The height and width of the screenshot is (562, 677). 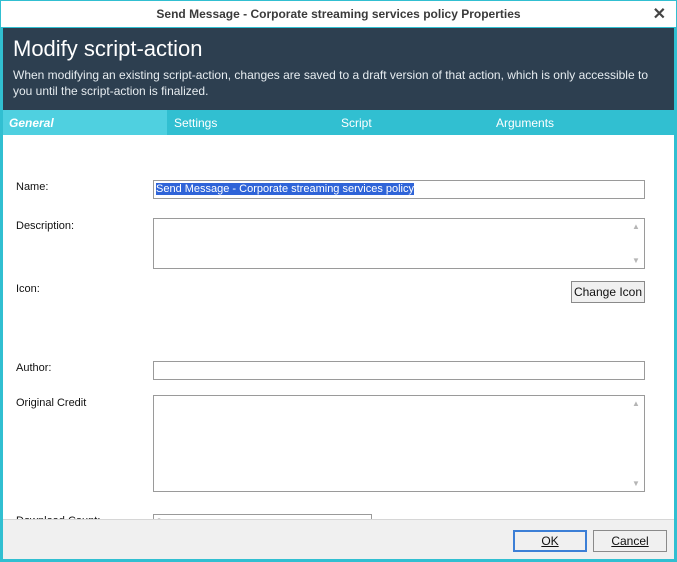 I want to click on cancel-button-label: Cancel, so click(x=630, y=541).